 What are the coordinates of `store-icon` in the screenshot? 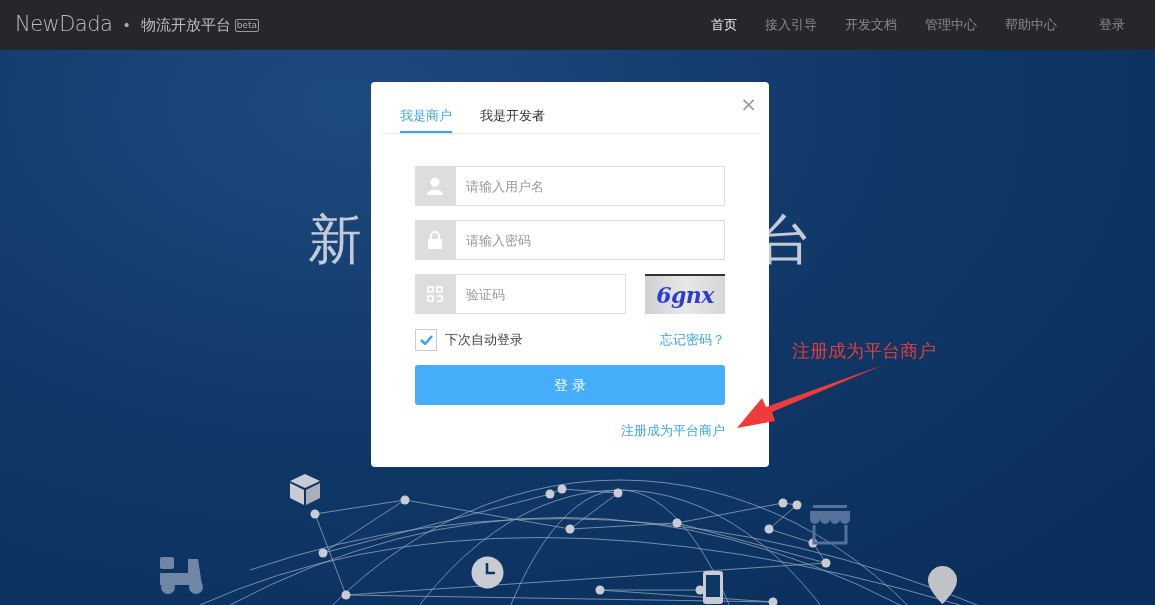 It's located at (830, 525).